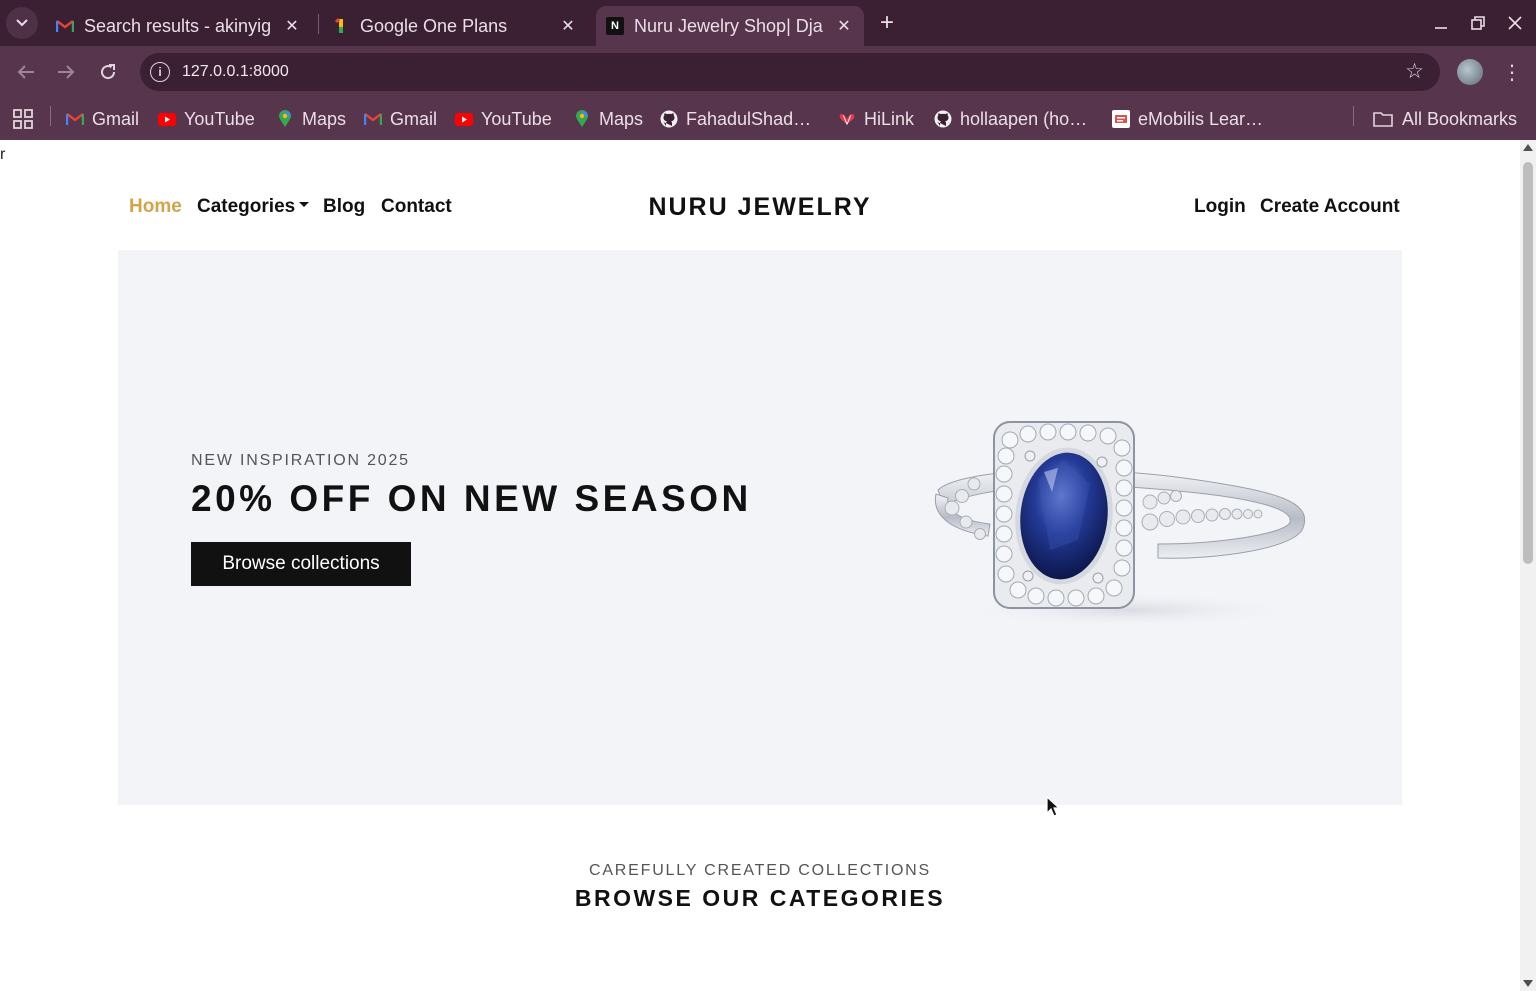  Describe the element at coordinates (790, 72) in the screenshot. I see `omnibox: i 127.0.0.1:8000 ☆` at that location.